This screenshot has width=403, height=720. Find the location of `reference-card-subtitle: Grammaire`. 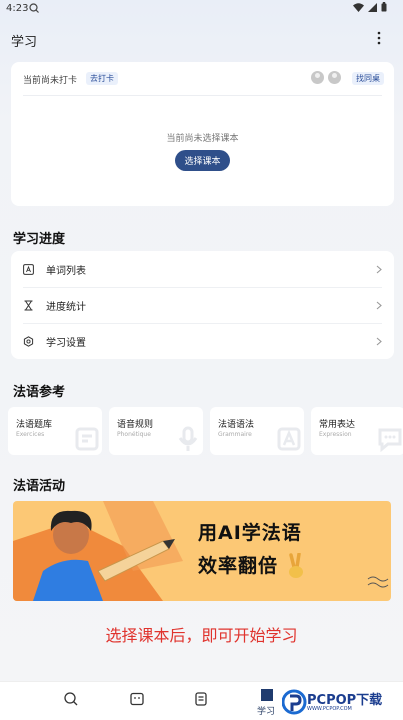

reference-card-subtitle: Grammaire is located at coordinates (235, 434).